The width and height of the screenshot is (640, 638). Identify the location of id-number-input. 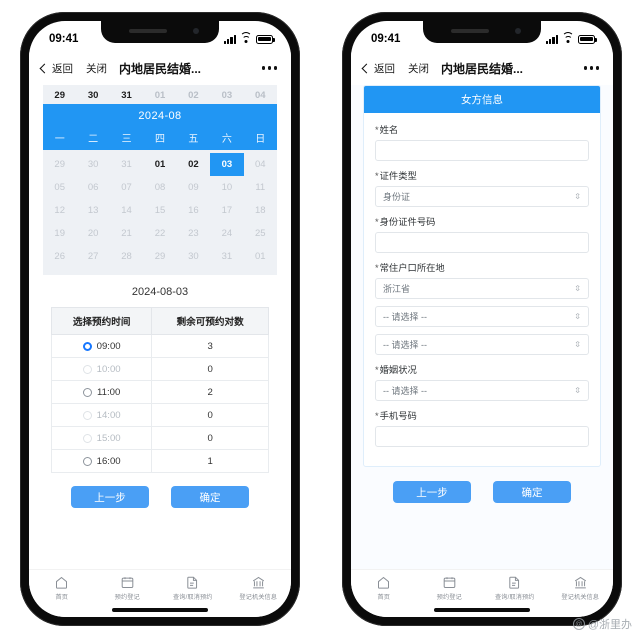
(482, 242).